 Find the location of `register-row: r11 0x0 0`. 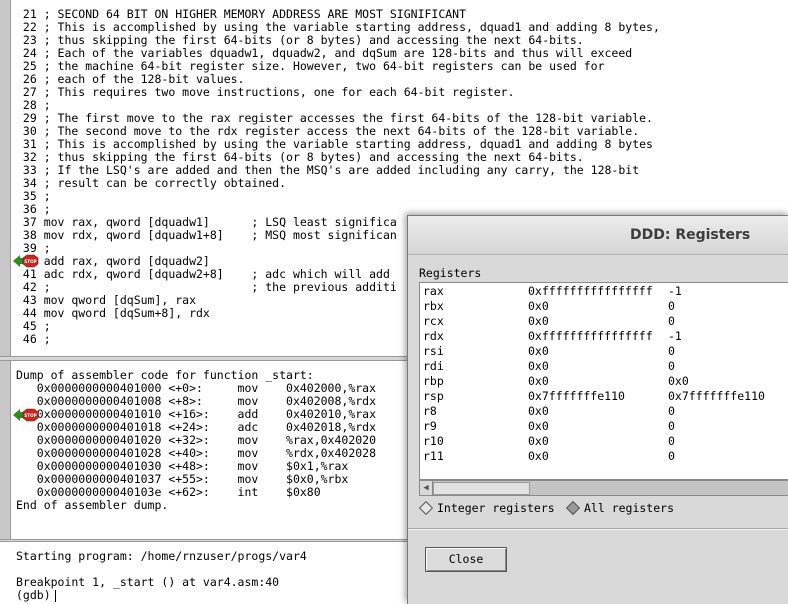

register-row: r11 0x0 0 is located at coordinates (604, 456).